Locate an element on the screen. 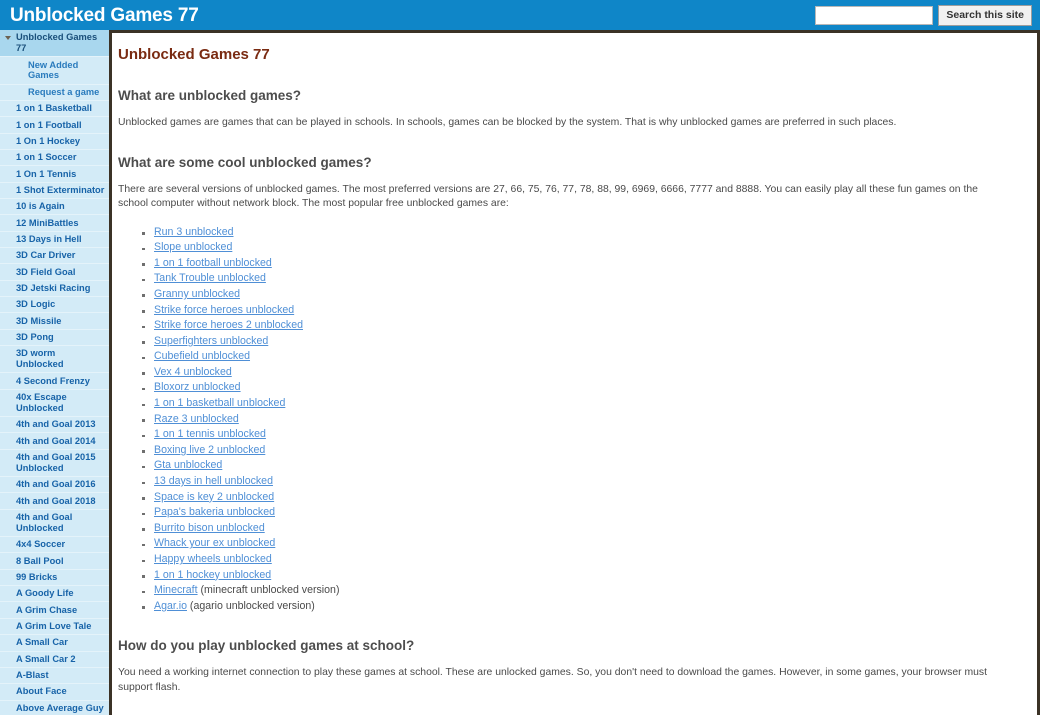 Image resolution: width=1040 pixels, height=715 pixels. sidebar-item-3d-worm-unblocked: 3D worm Unblocked is located at coordinates (54, 360).